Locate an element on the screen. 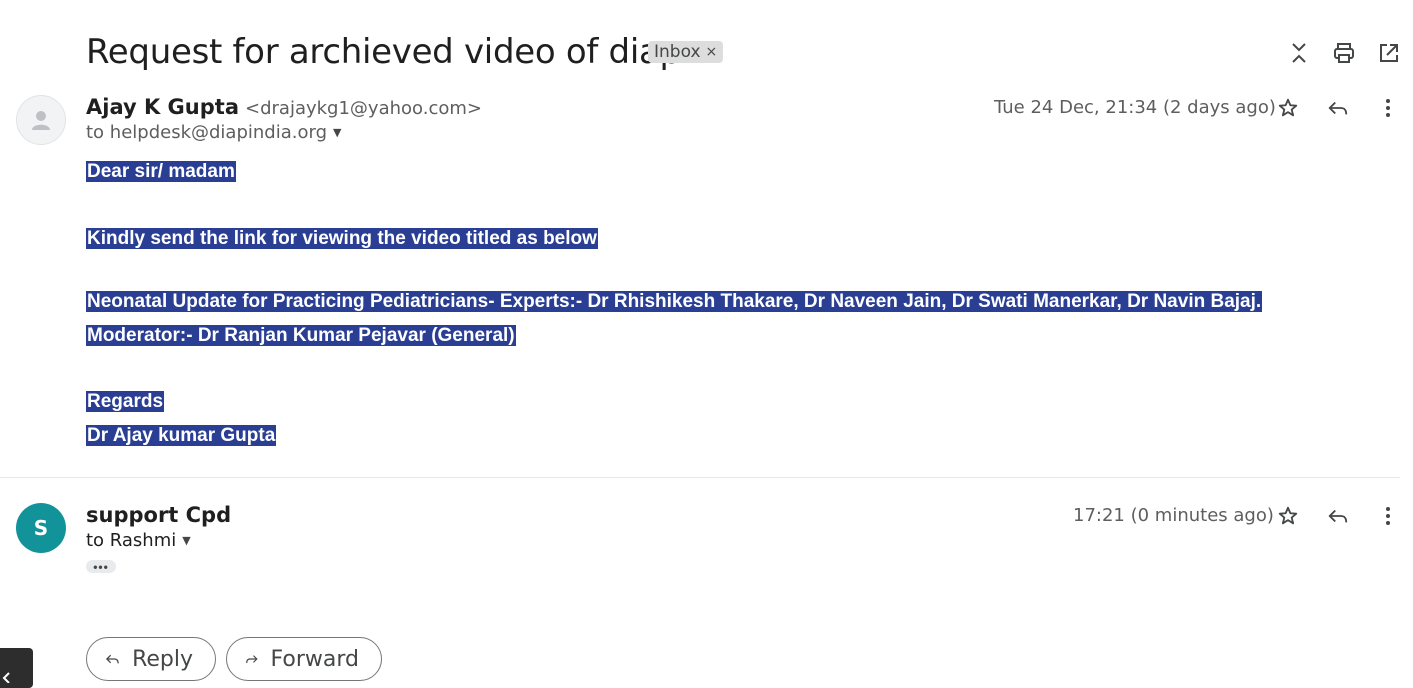 The image size is (1413, 688). sender-avatar-placeholder is located at coordinates (41, 120).